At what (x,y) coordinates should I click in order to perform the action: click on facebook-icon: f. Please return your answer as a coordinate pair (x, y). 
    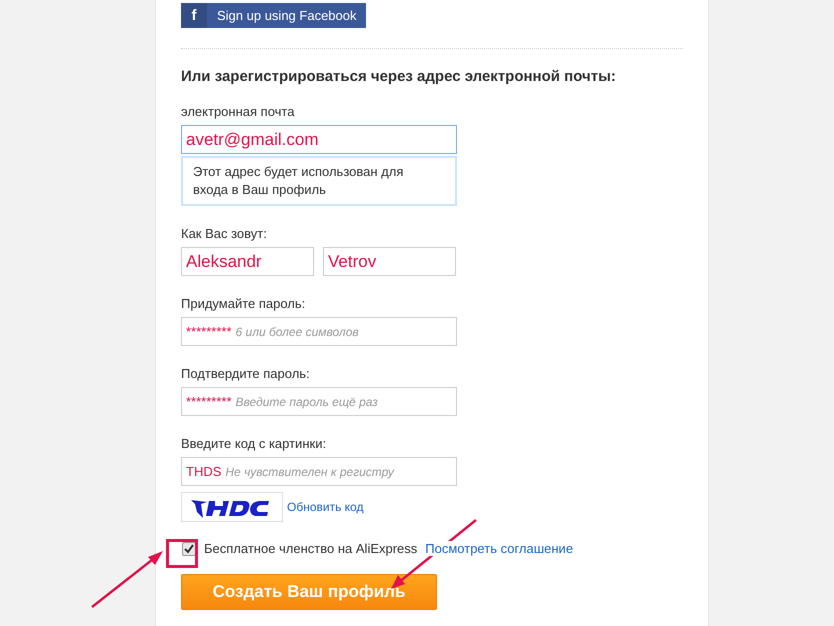
    Looking at the image, I should click on (194, 15).